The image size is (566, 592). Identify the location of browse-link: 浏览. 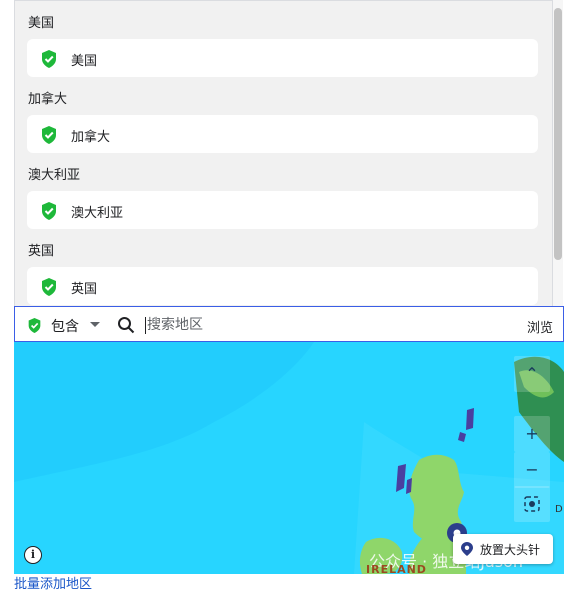
(540, 326).